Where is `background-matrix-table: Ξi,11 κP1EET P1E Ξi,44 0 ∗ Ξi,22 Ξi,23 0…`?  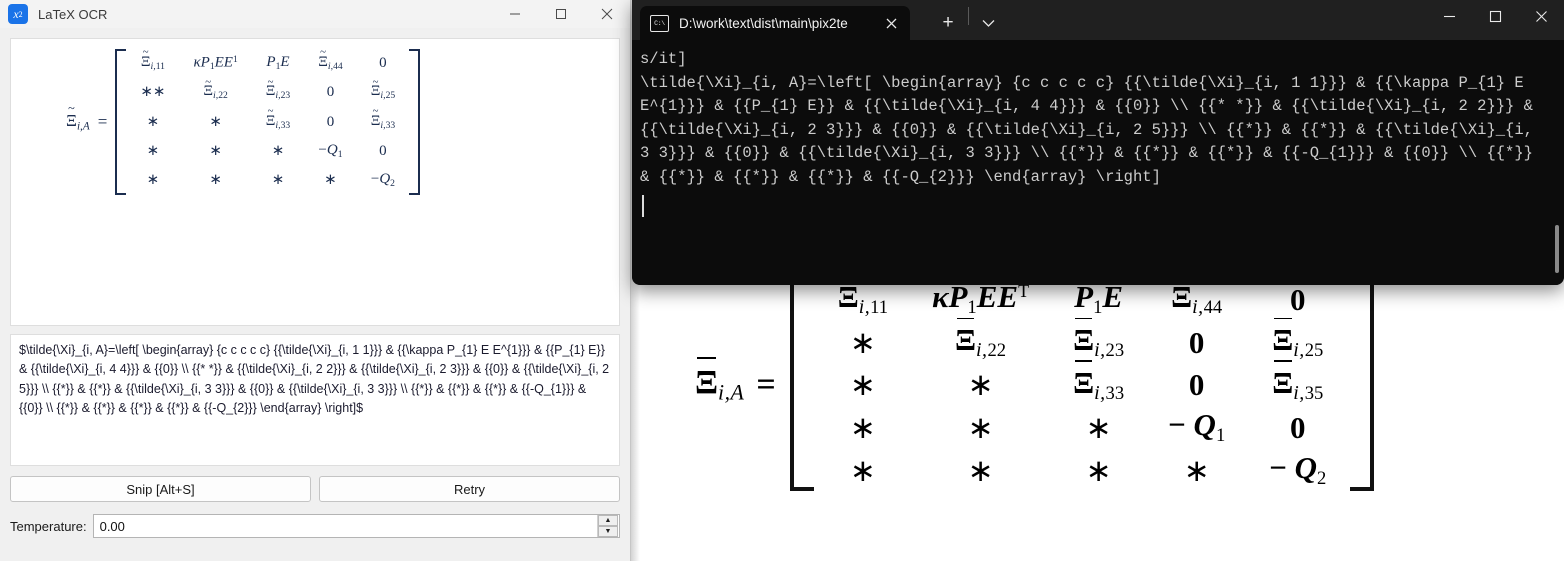
background-matrix-table: Ξi,11 κP1EET P1E Ξi,44 0 ∗ Ξi,22 Ξi,23 0… is located at coordinates (1082, 383).